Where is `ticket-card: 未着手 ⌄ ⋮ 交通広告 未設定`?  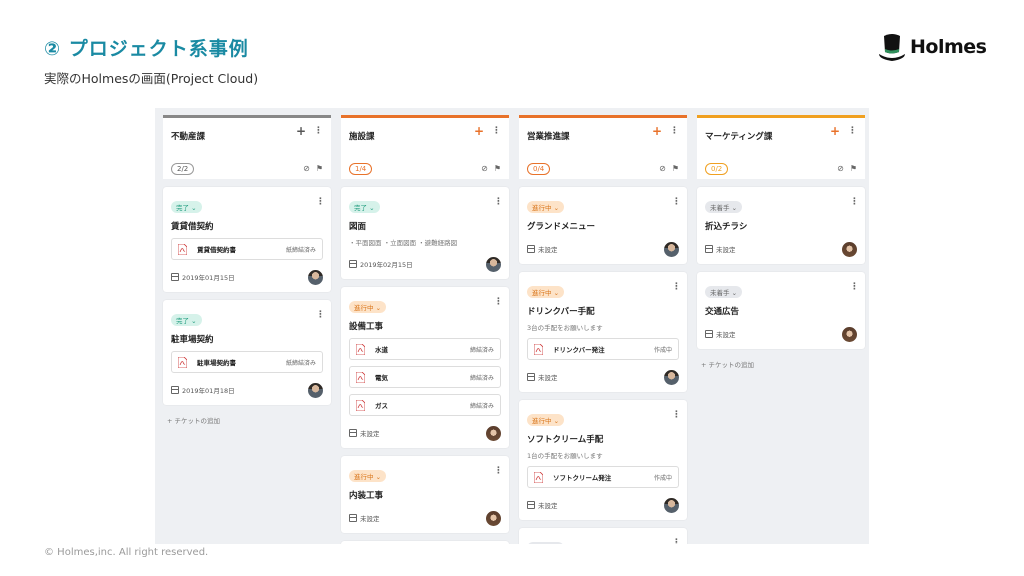 ticket-card: 未着手 ⌄ ⋮ 交通広告 未設定 is located at coordinates (781, 310).